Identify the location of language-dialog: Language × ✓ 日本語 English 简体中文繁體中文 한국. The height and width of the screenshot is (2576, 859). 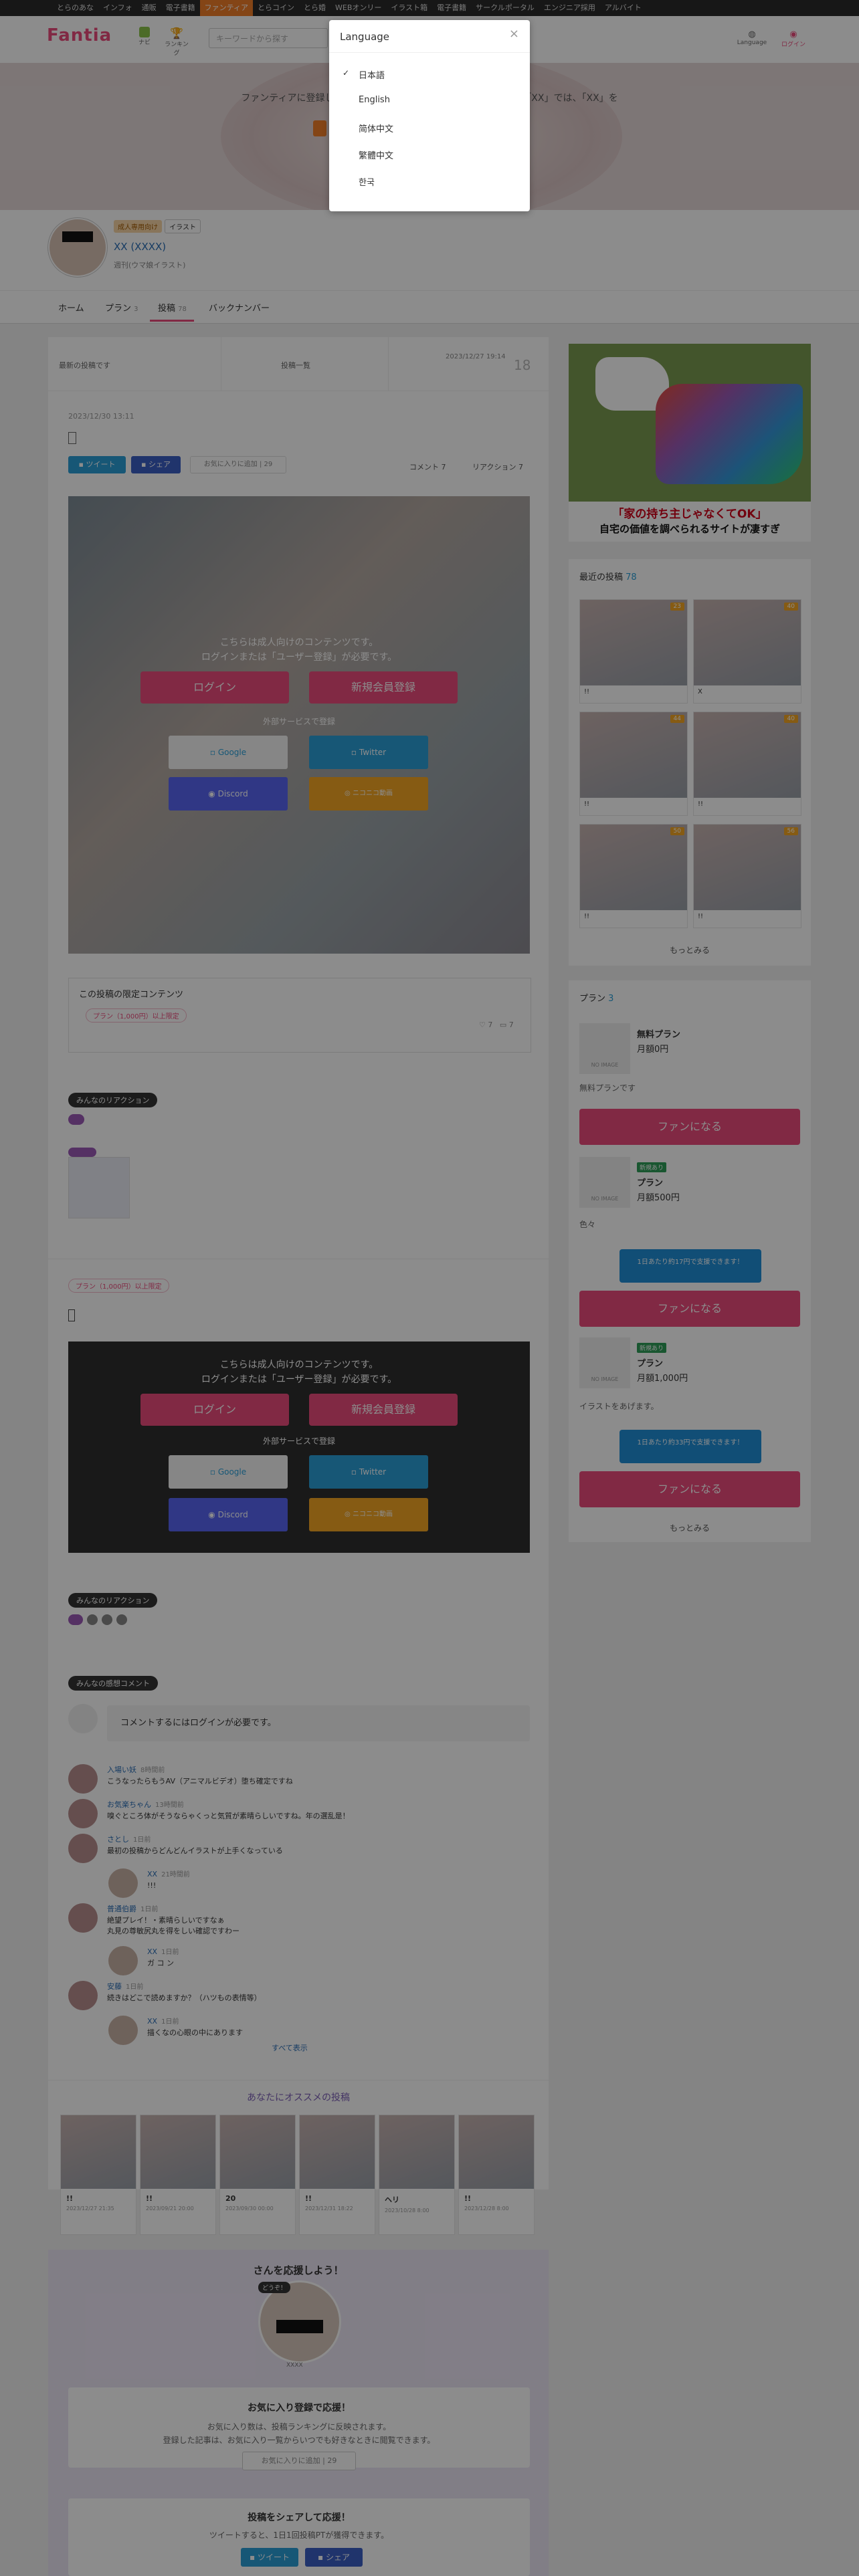
(429, 115).